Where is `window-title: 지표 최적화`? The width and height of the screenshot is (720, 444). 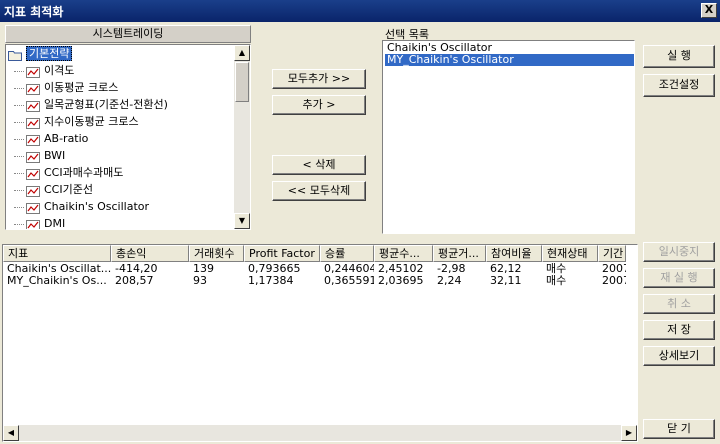 window-title: 지표 최적화 is located at coordinates (34, 12).